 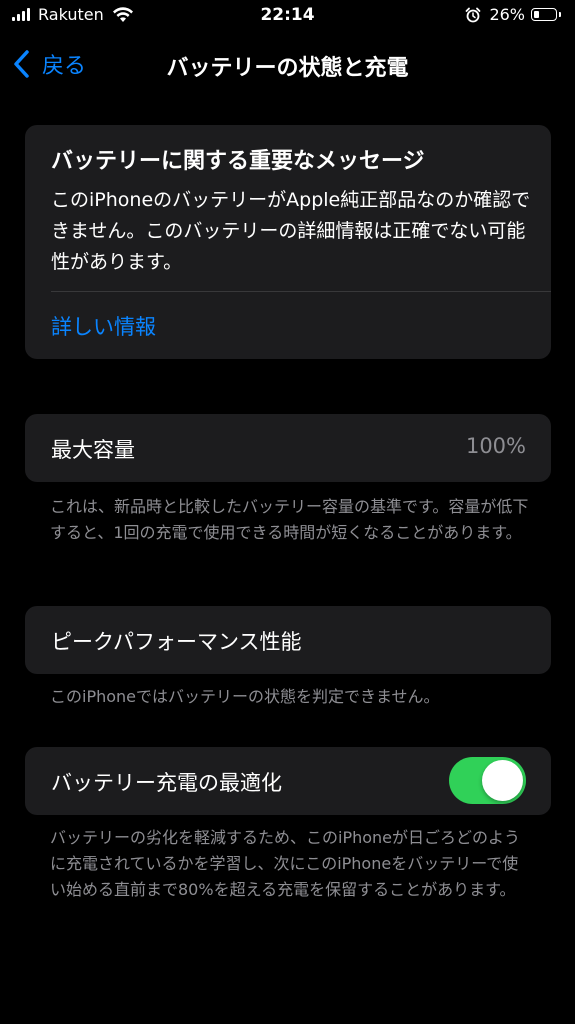 What do you see at coordinates (473, 14) in the screenshot?
I see `alarm-icon` at bounding box center [473, 14].